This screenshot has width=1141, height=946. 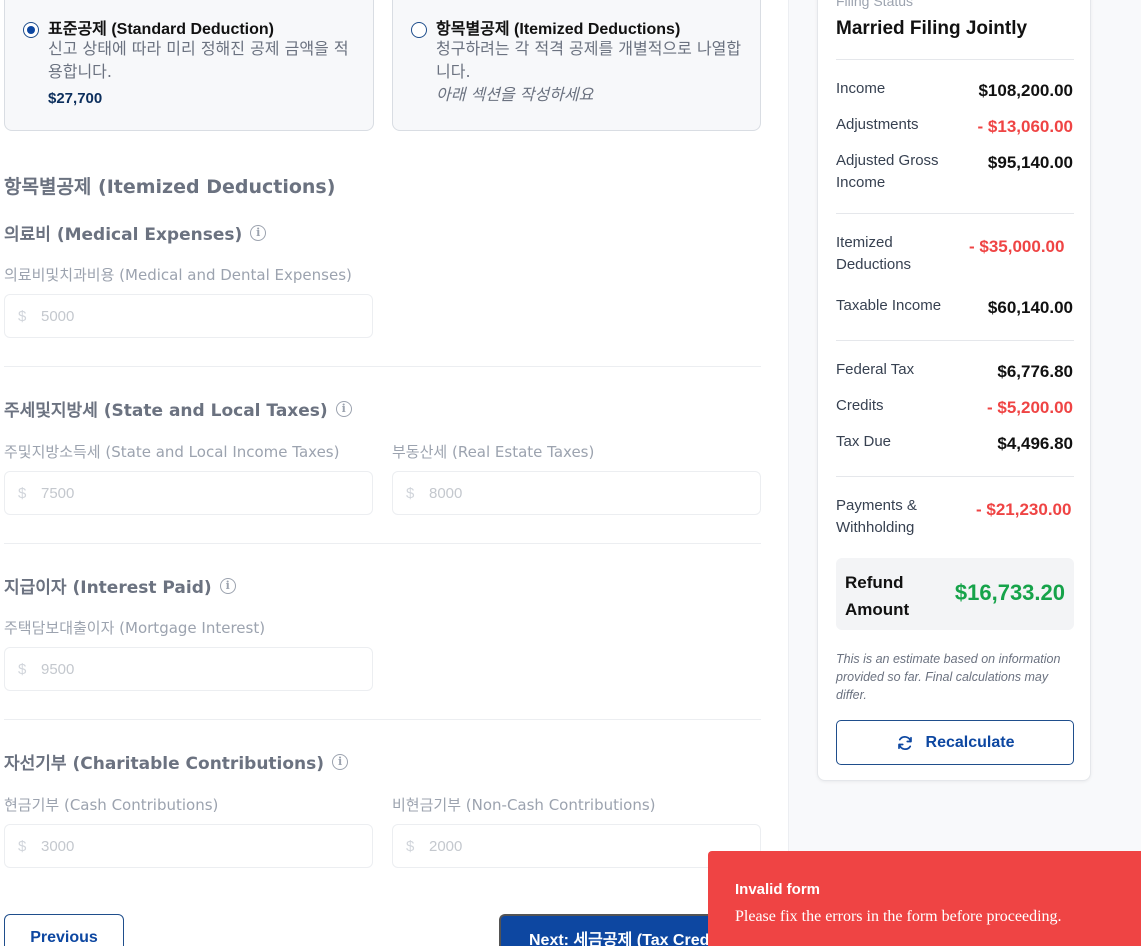 I want to click on refund-amount-box: Refund Amount $16,733.20, so click(x=955, y=594).